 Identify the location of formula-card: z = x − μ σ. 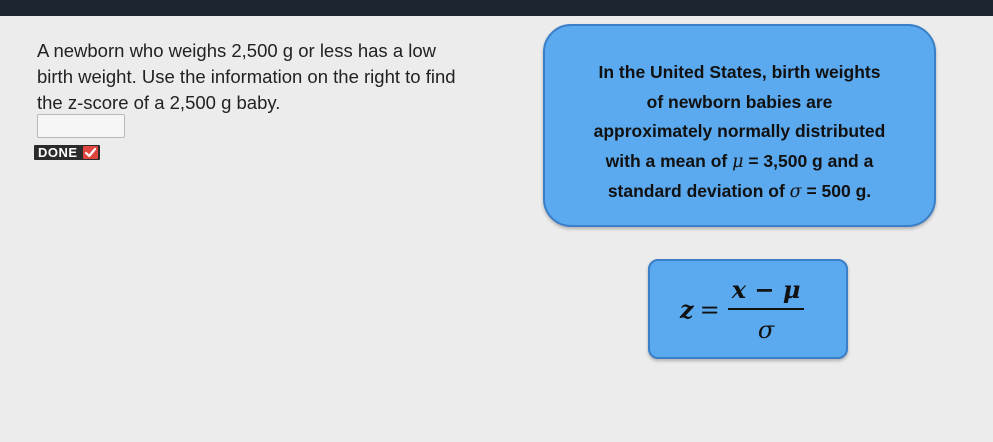
(748, 309).